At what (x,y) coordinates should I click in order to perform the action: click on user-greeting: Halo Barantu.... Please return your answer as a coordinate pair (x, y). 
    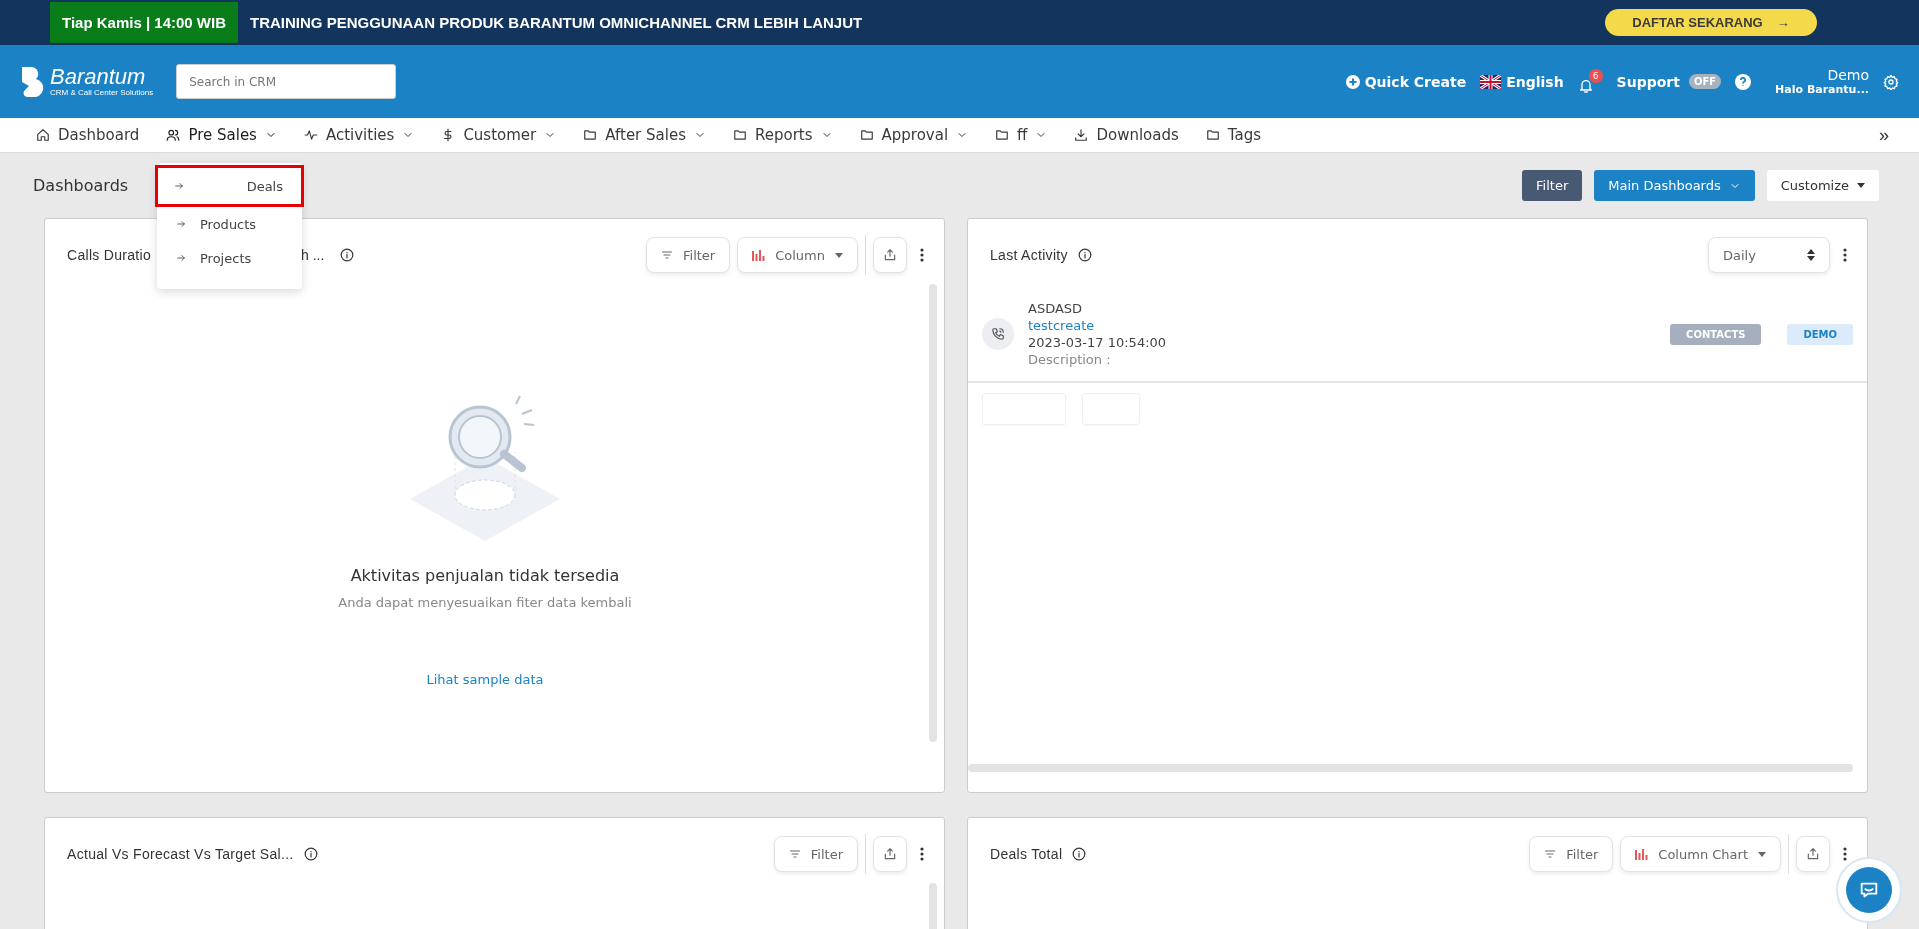
    Looking at the image, I should click on (1822, 89).